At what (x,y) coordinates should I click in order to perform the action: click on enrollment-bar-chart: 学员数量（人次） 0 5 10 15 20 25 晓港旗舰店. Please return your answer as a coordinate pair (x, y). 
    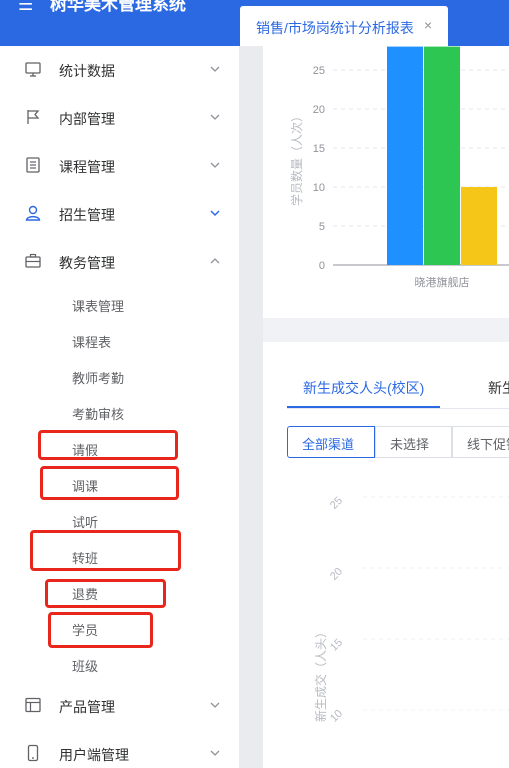
    Looking at the image, I should click on (399, 167).